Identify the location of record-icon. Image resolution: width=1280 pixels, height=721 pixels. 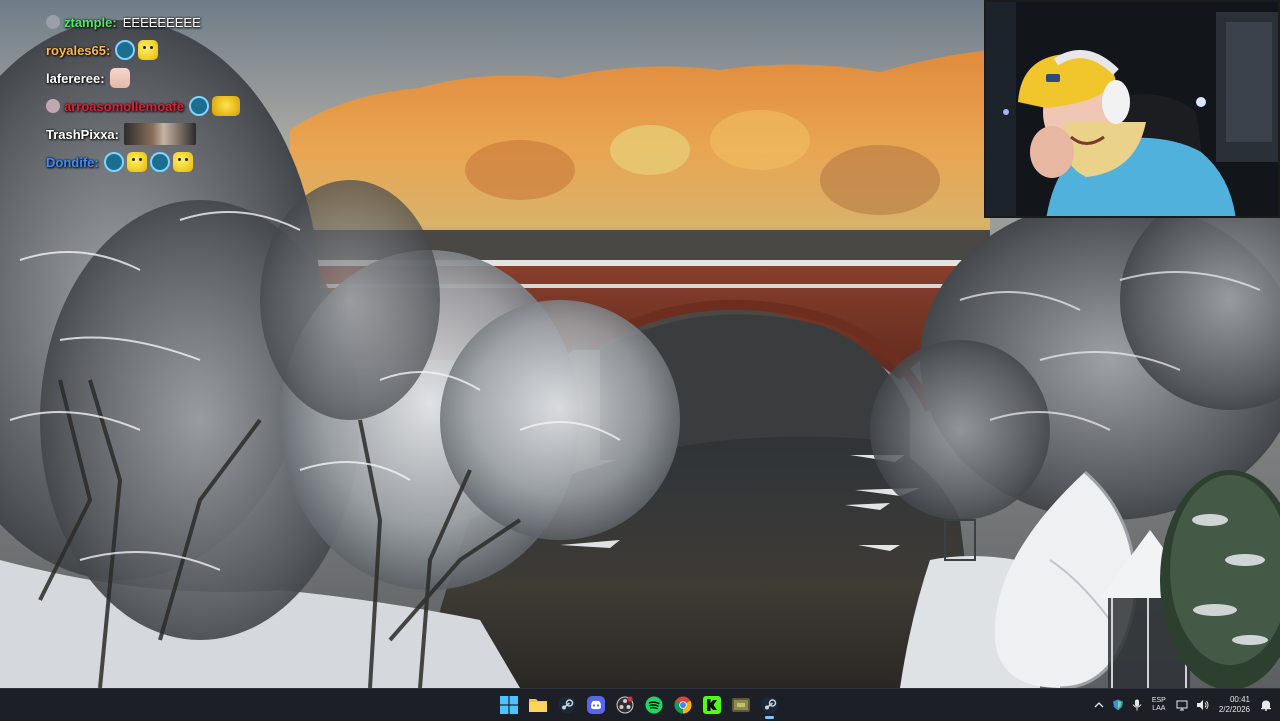
(624, 705).